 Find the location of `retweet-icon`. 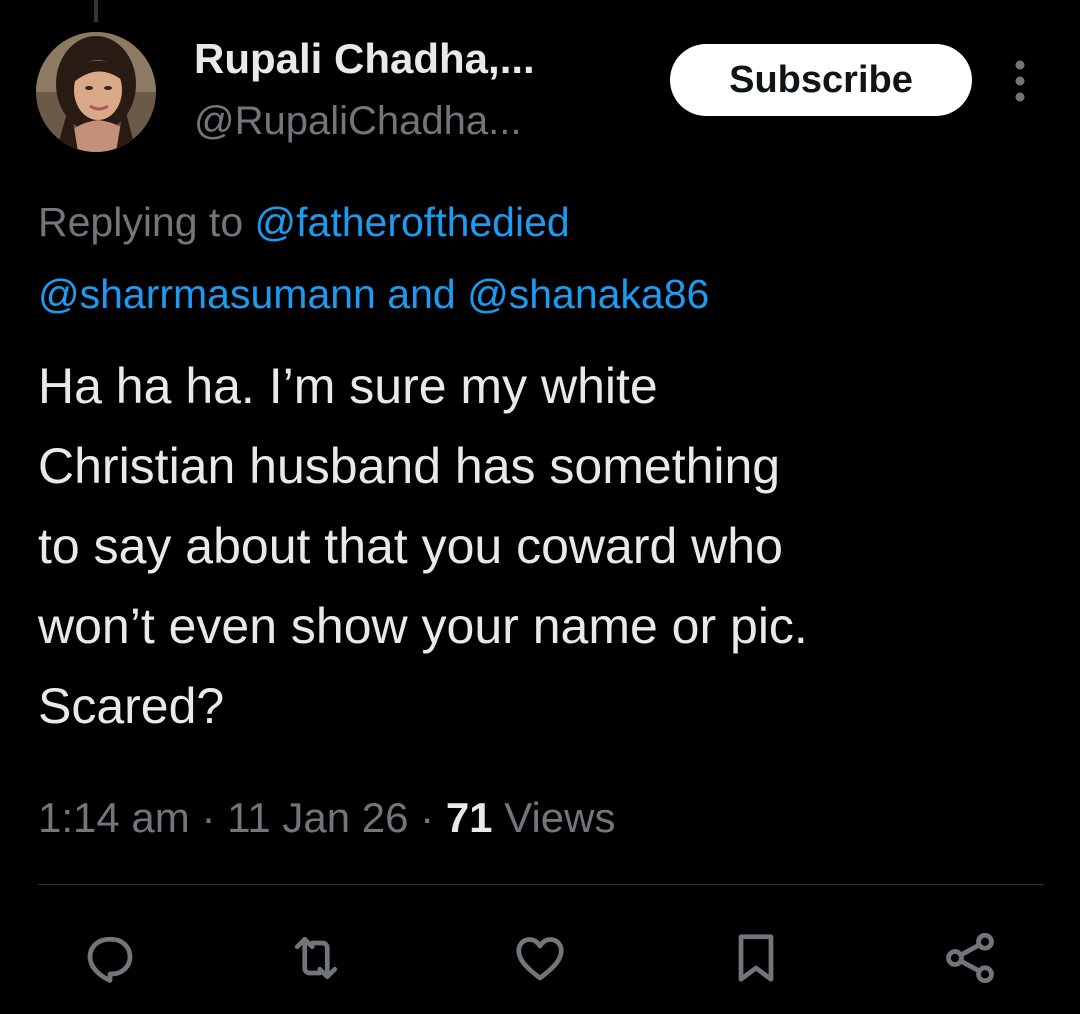

retweet-icon is located at coordinates (316, 958).